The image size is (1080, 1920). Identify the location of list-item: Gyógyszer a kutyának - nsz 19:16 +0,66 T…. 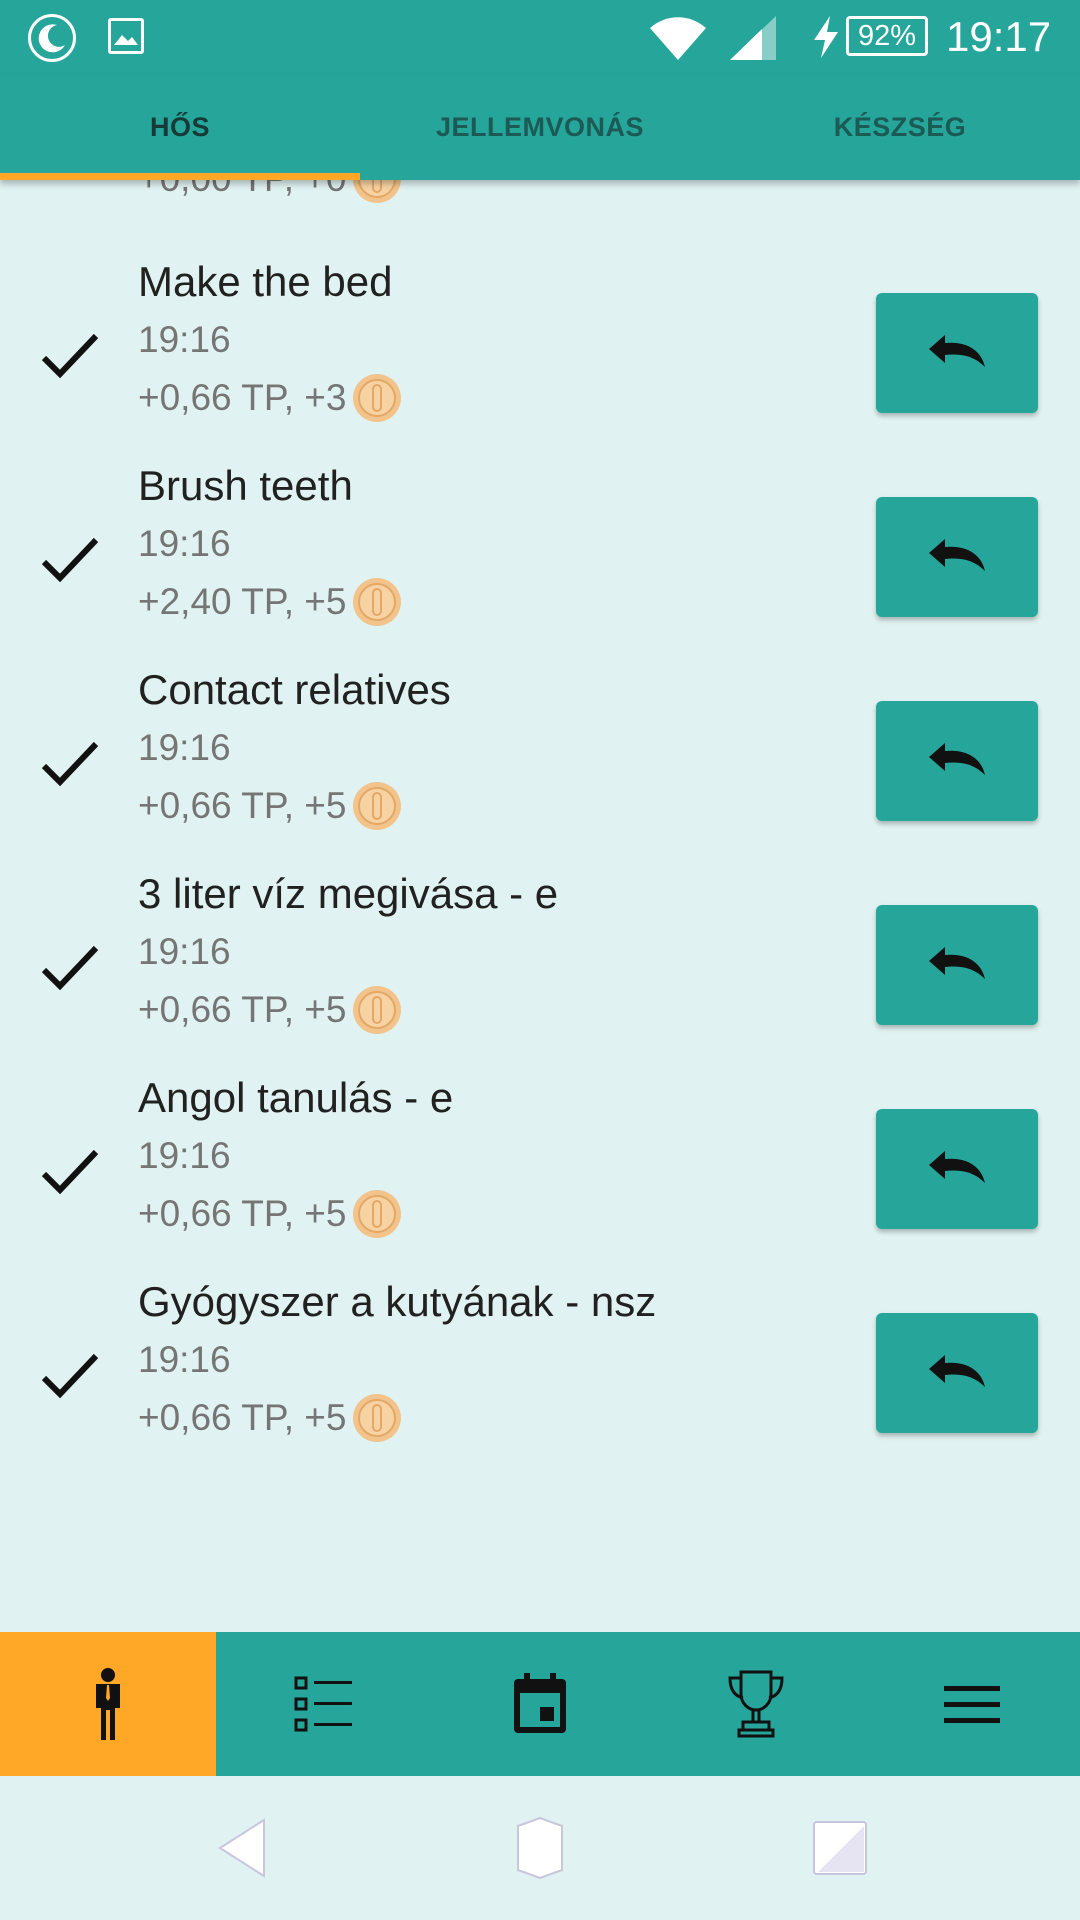
(540, 1376).